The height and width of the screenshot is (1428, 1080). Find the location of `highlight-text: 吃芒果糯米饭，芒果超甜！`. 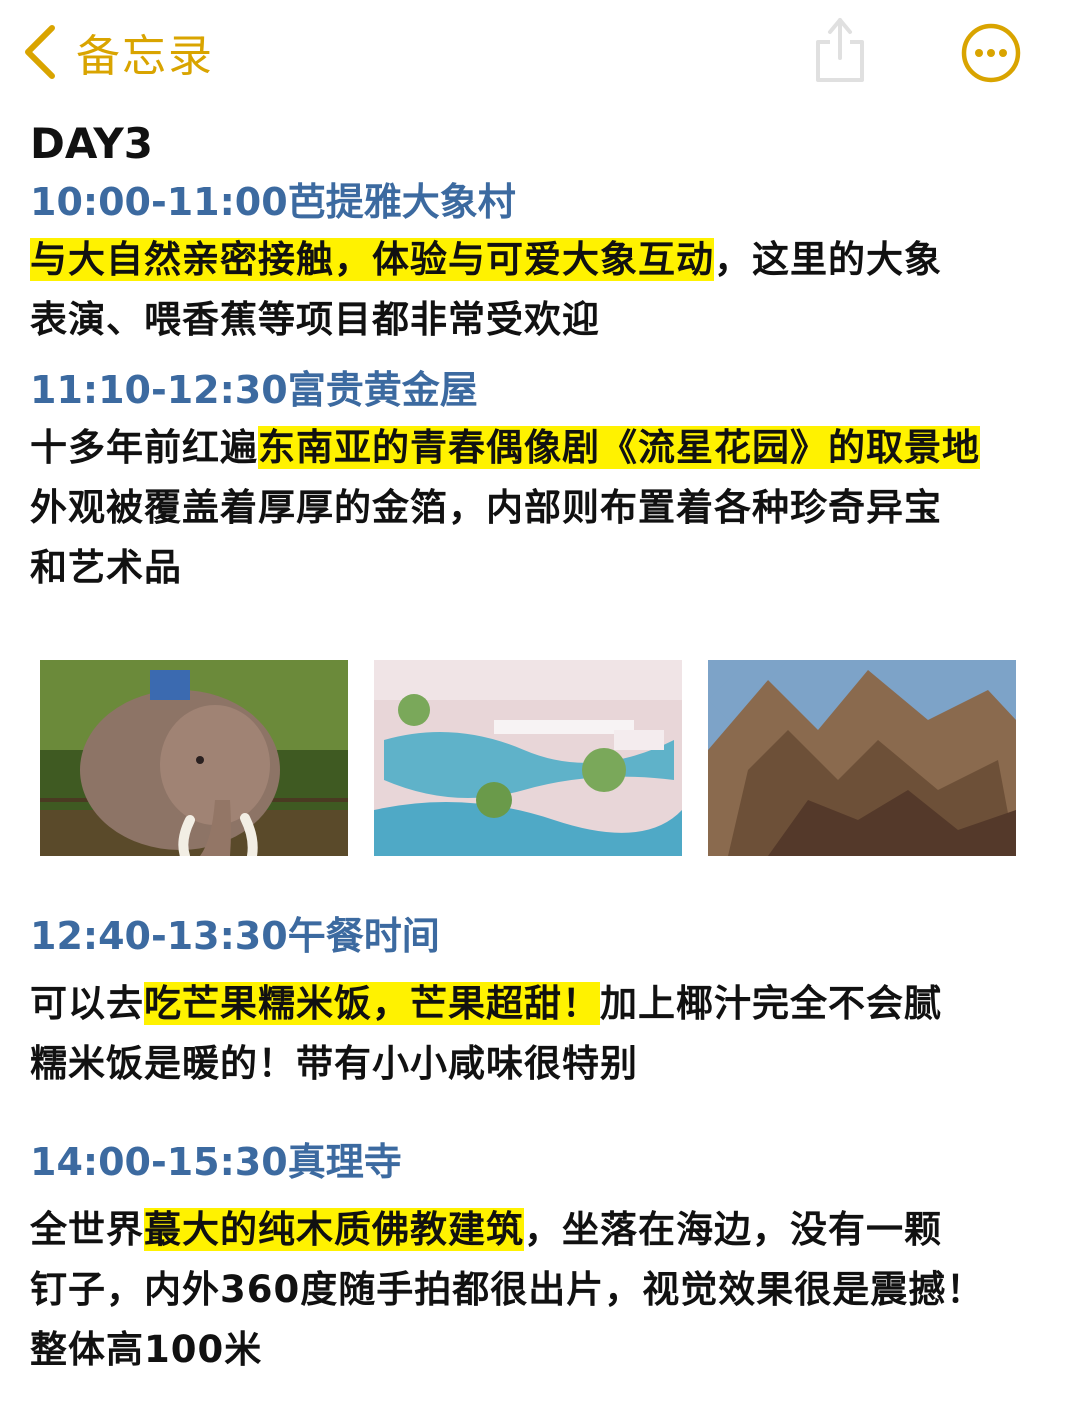

highlight-text: 吃芒果糯米饭，芒果超甜！ is located at coordinates (372, 1003).